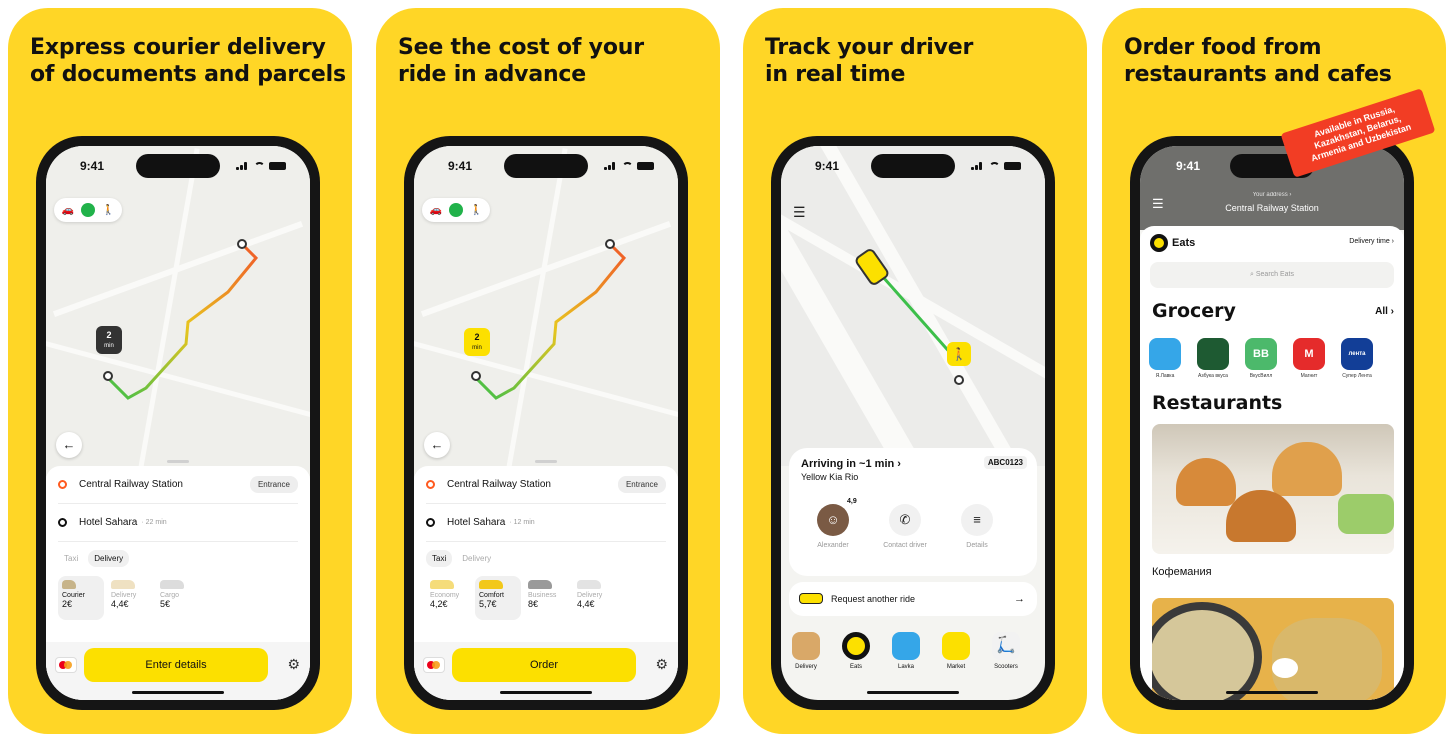 Image resolution: width=1449 pixels, height=734 pixels. Describe the element at coordinates (1006, 667) in the screenshot. I see `service-label: Scooters` at that location.